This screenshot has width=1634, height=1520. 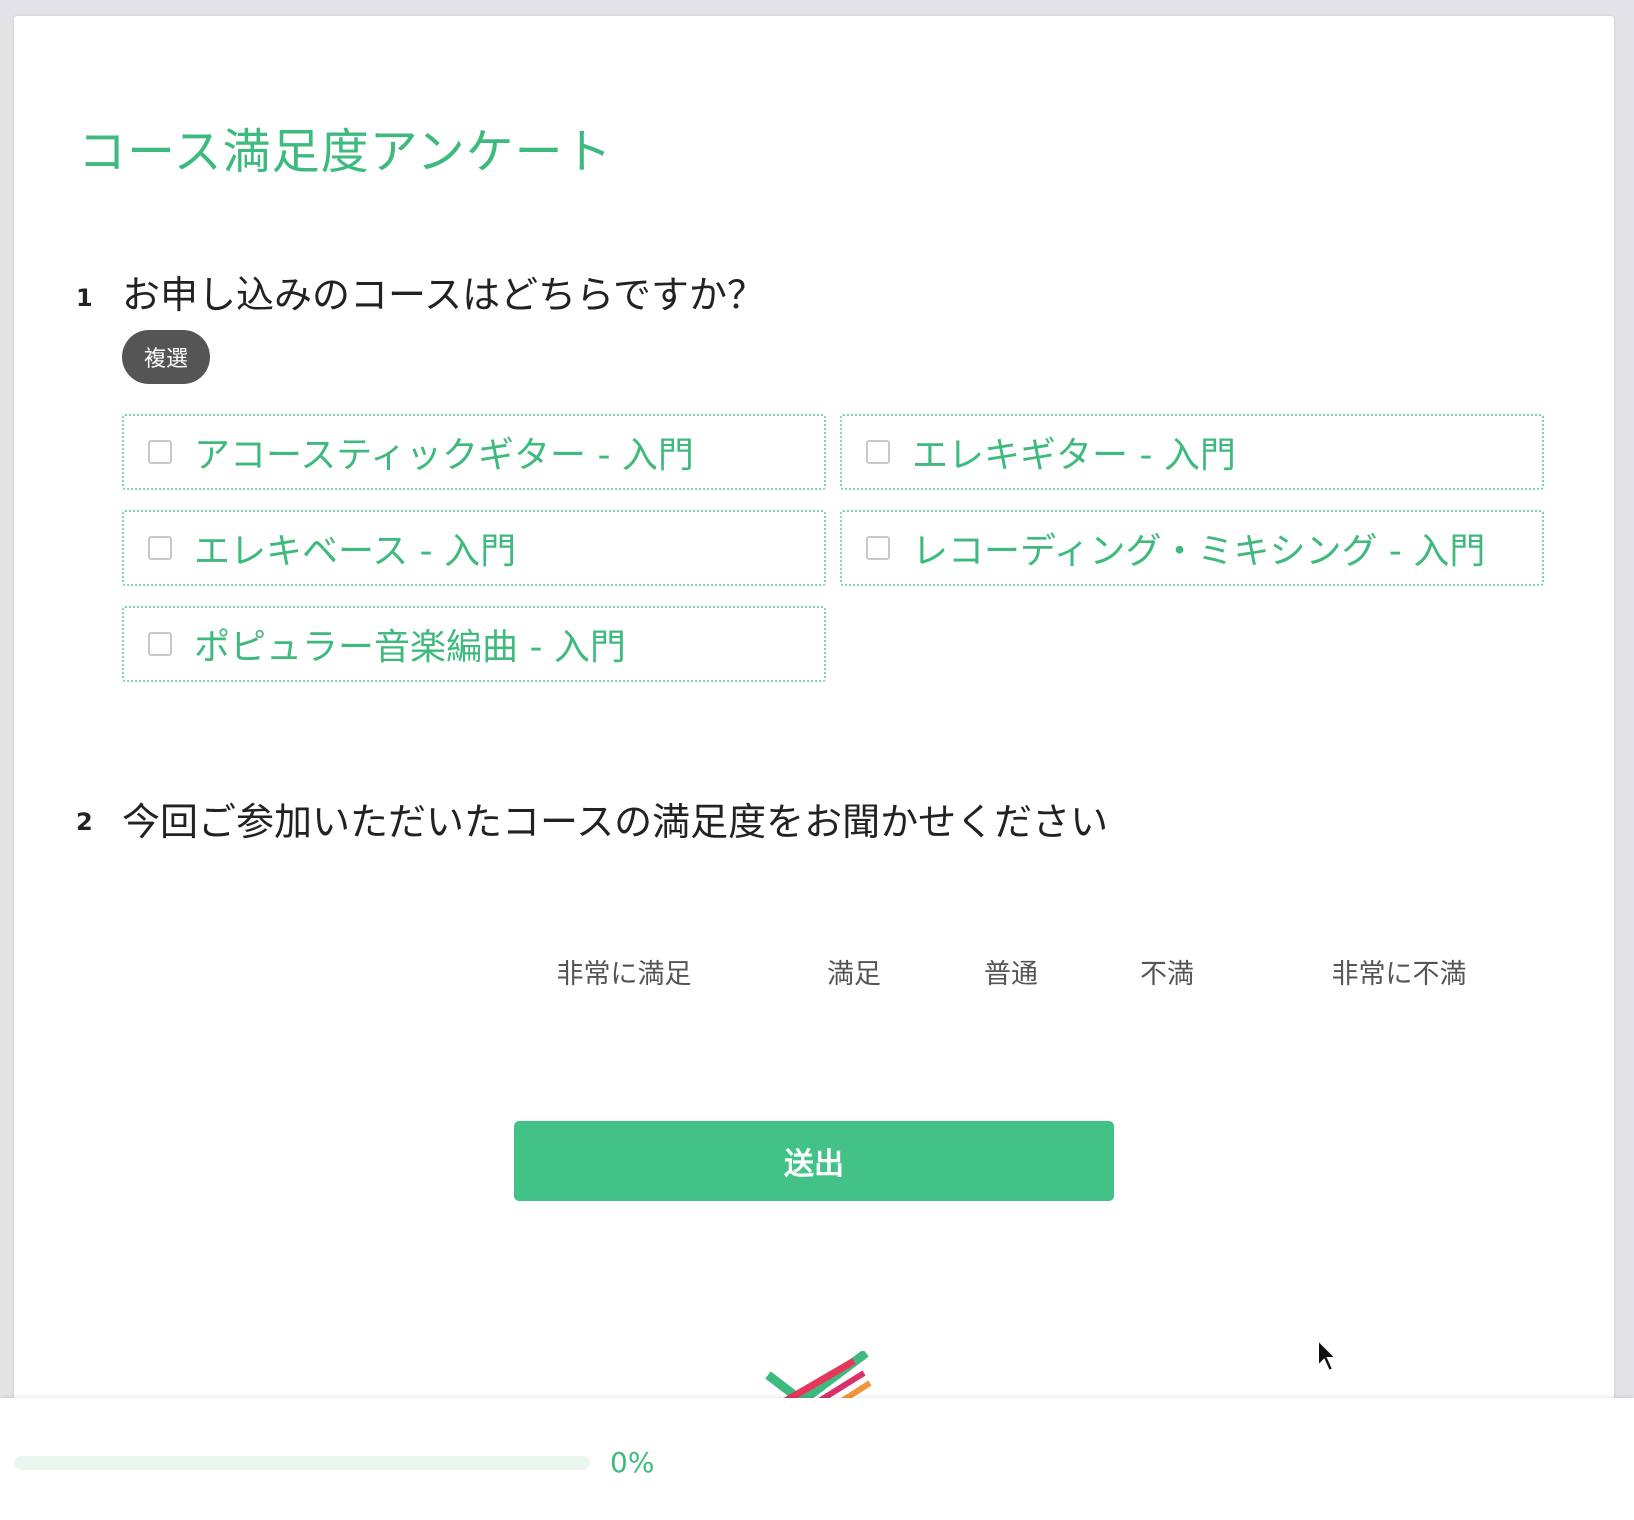 What do you see at coordinates (1074, 455) in the screenshot?
I see `option-label: エレキギター - 入門` at bounding box center [1074, 455].